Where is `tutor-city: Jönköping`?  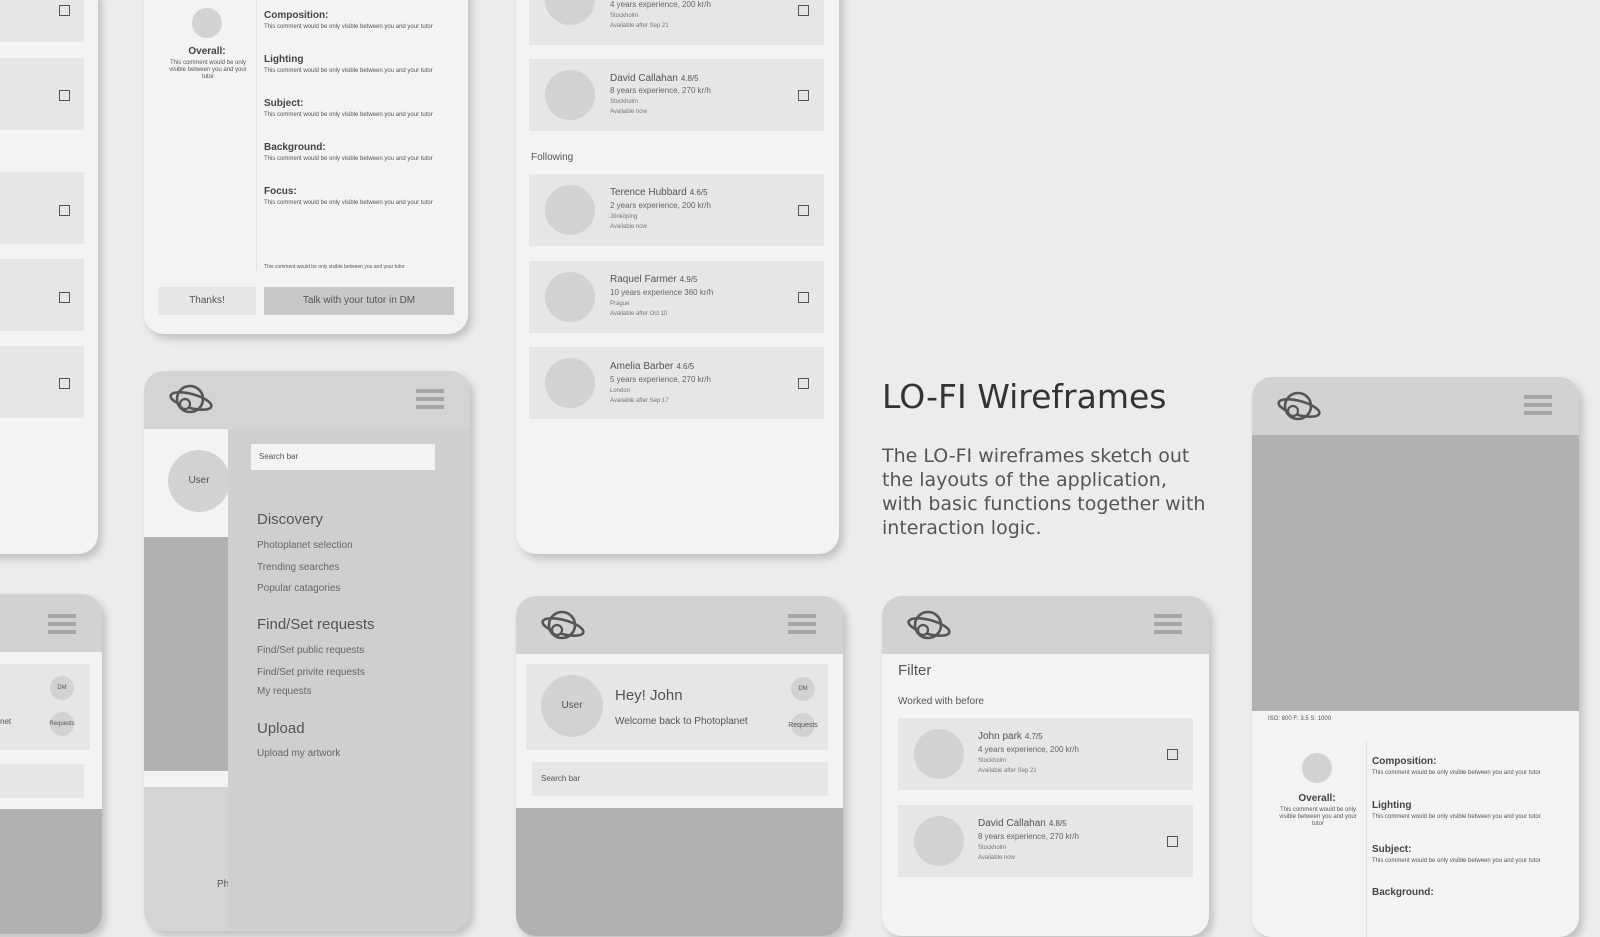
tutor-city: Jönköping is located at coordinates (624, 217).